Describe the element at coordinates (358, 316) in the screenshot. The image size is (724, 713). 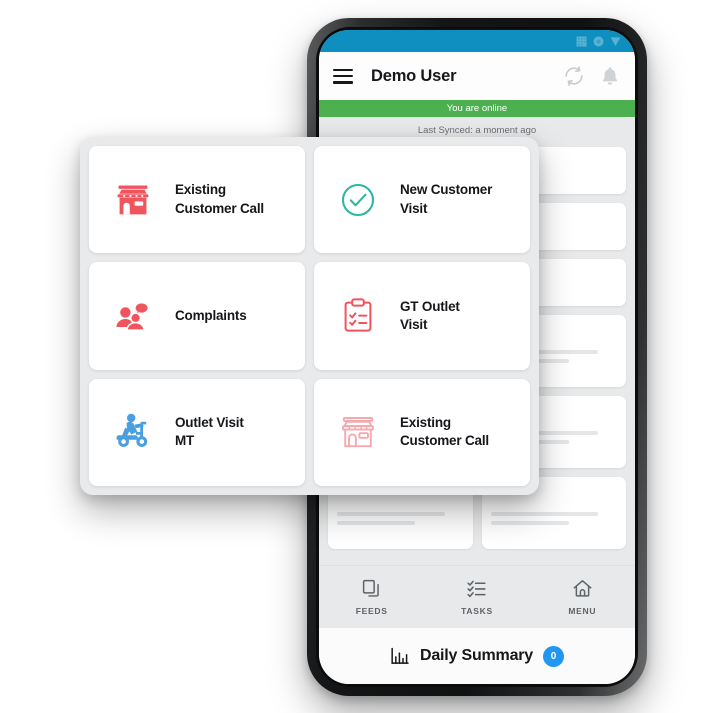
I see `clipboard-check-icon` at that location.